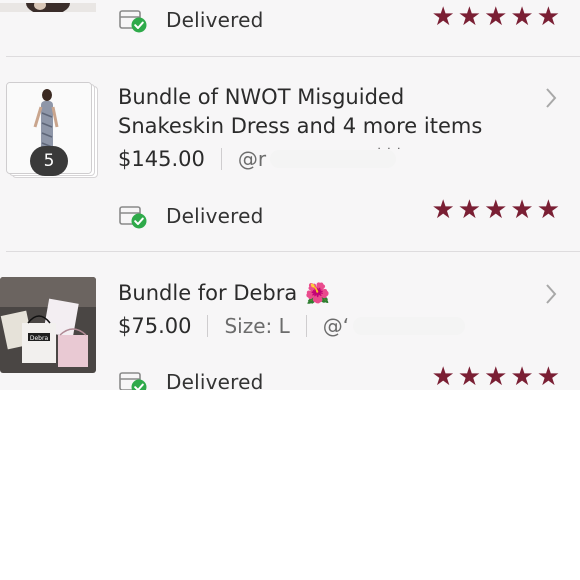  Describe the element at coordinates (257, 326) in the screenshot. I see `order-3-size: Size: L` at that location.